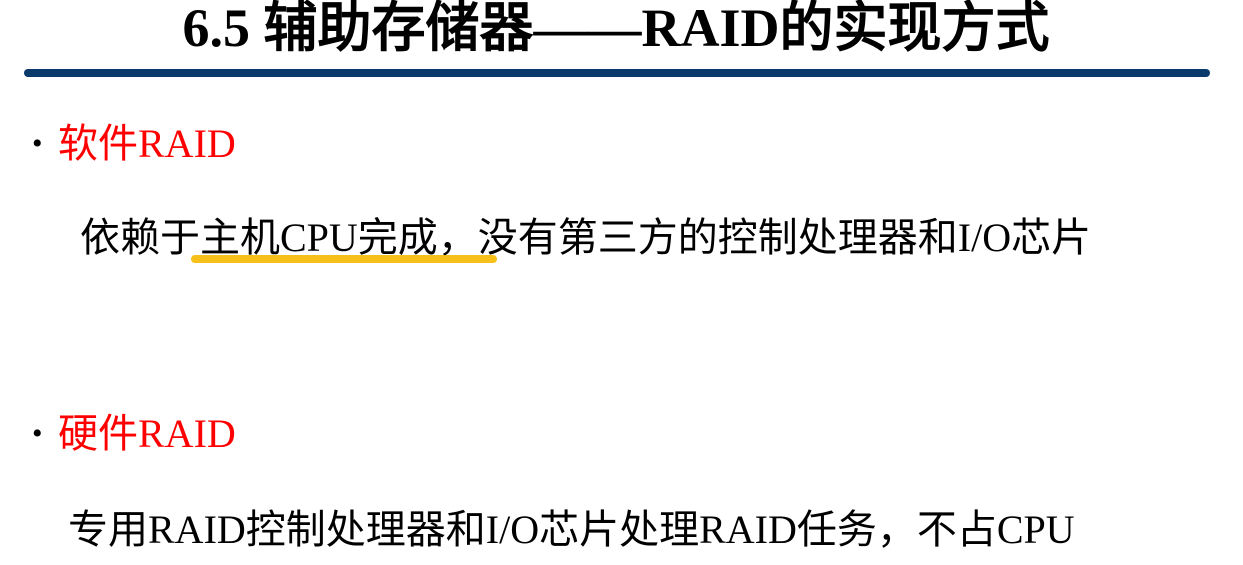 The width and height of the screenshot is (1243, 565). Describe the element at coordinates (147, 143) in the screenshot. I see `software-raid-label: 软件RAID` at that location.